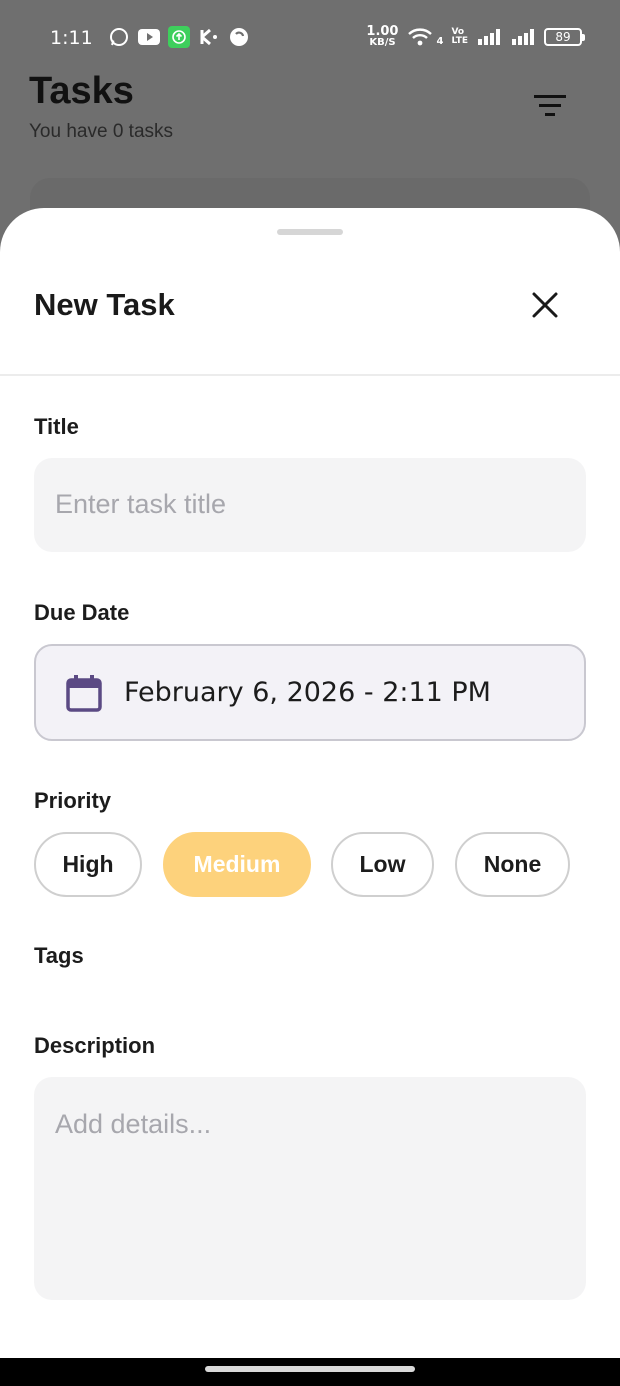 The image size is (620, 1386). Describe the element at coordinates (239, 37) in the screenshot. I see `chat-app-icon` at that location.